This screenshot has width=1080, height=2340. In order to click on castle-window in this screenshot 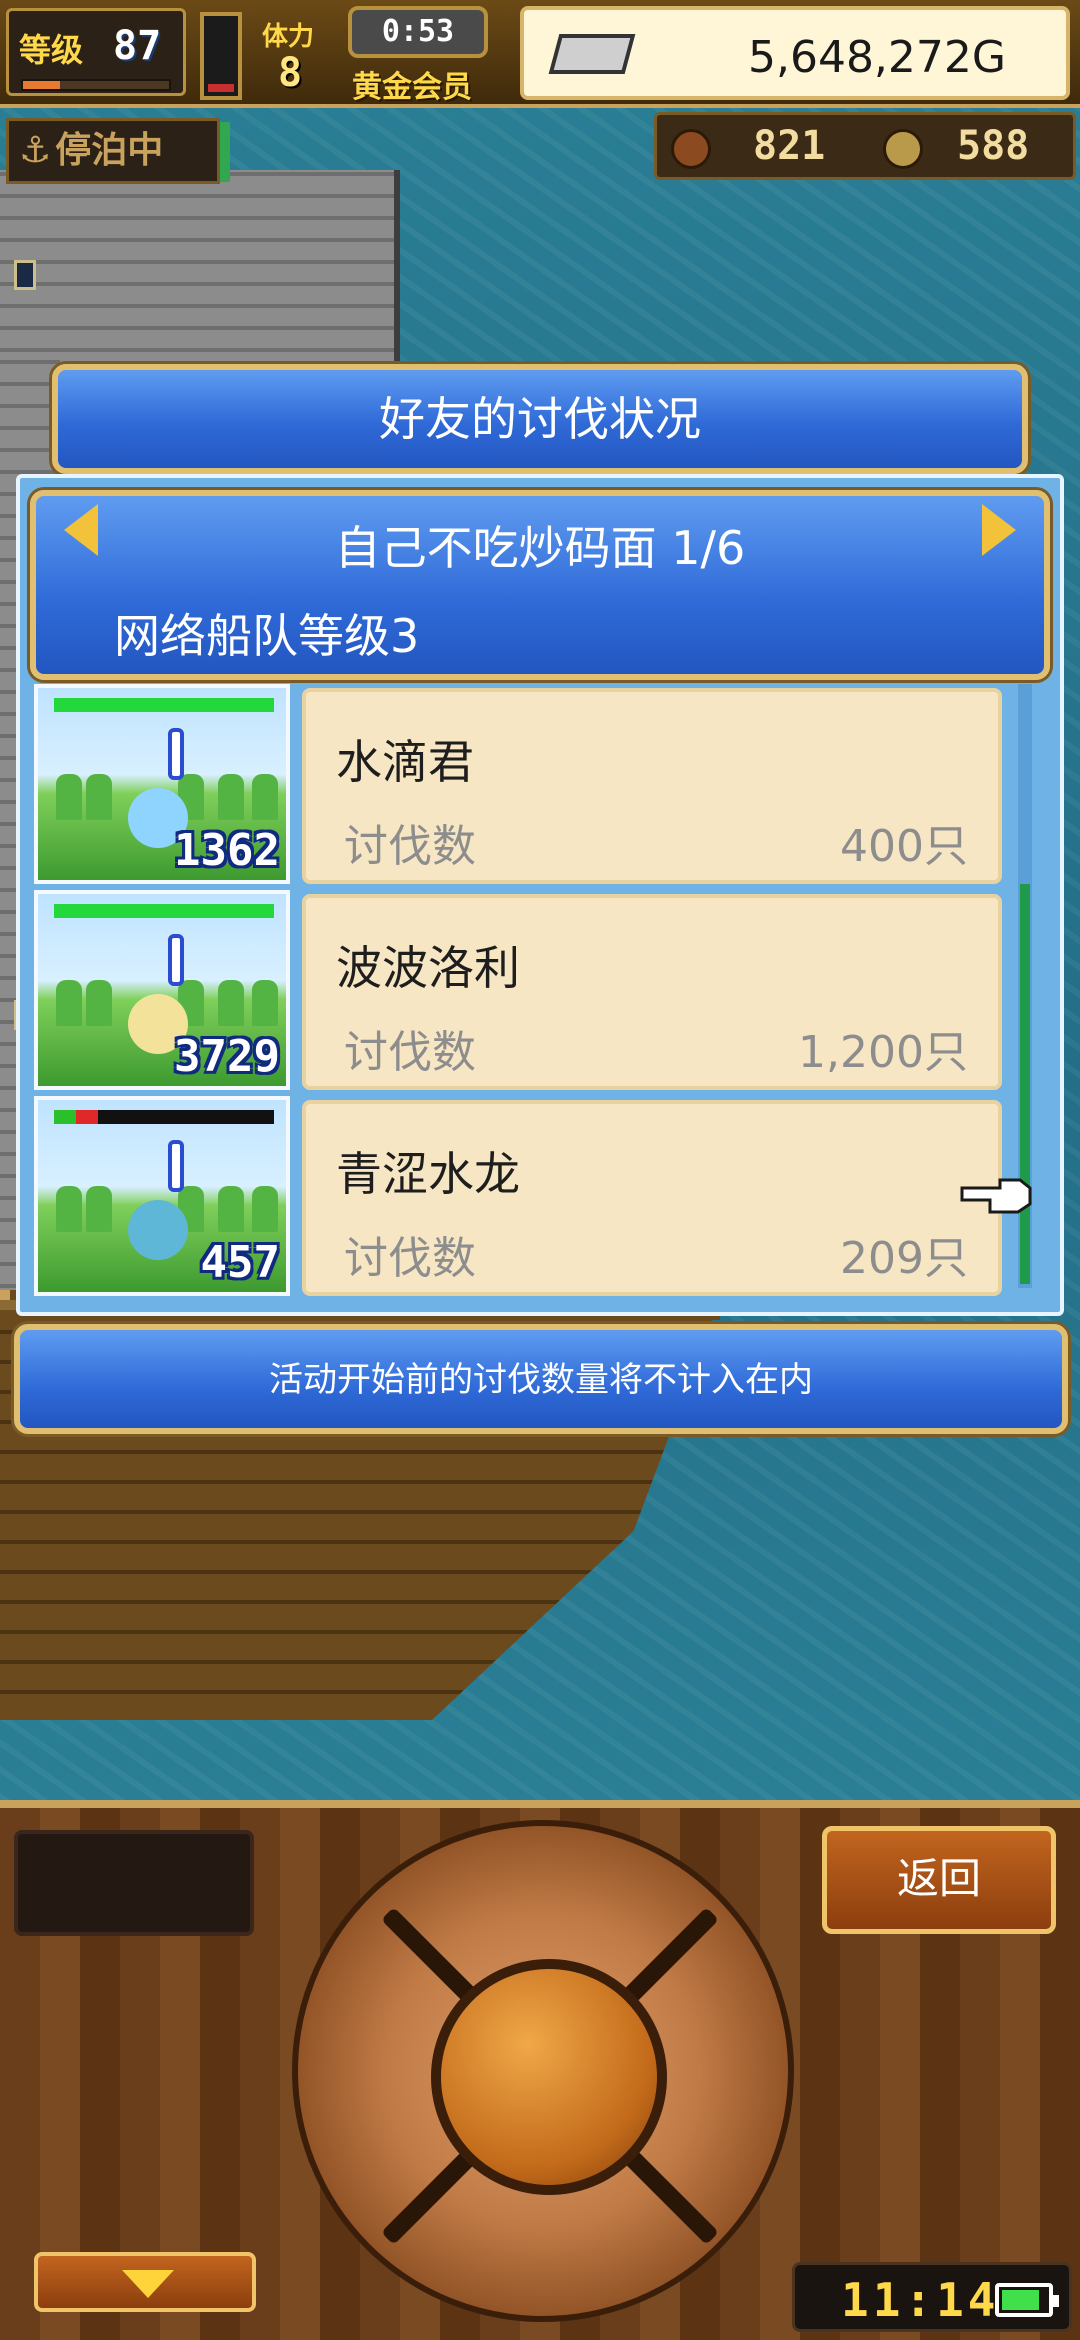, I will do `click(25, 275)`.